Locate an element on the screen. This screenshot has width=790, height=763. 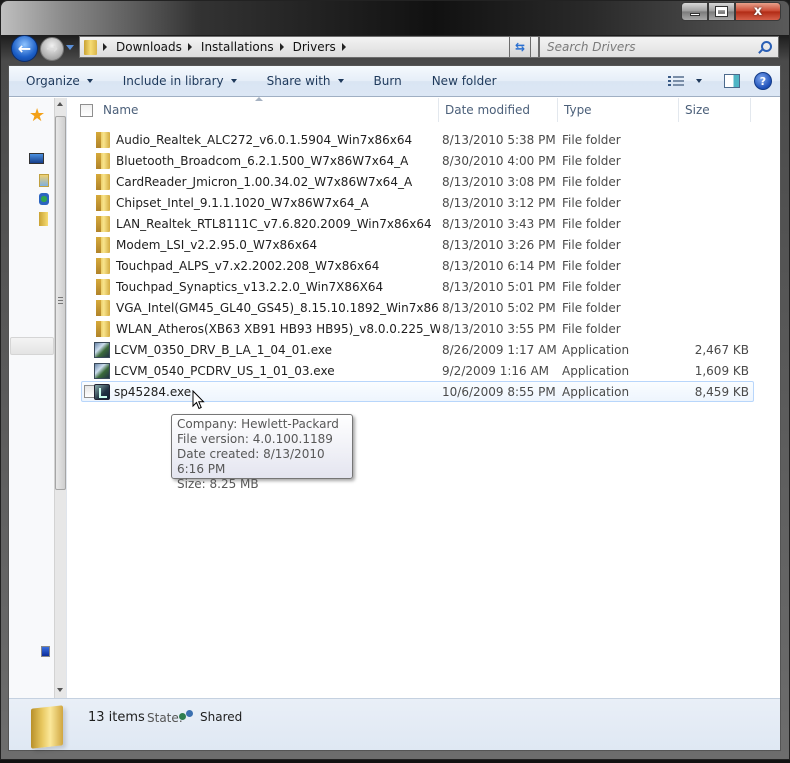
file-name: Touchpad_ALPS_v7.x2.2002.208_W7x86x64 is located at coordinates (248, 265).